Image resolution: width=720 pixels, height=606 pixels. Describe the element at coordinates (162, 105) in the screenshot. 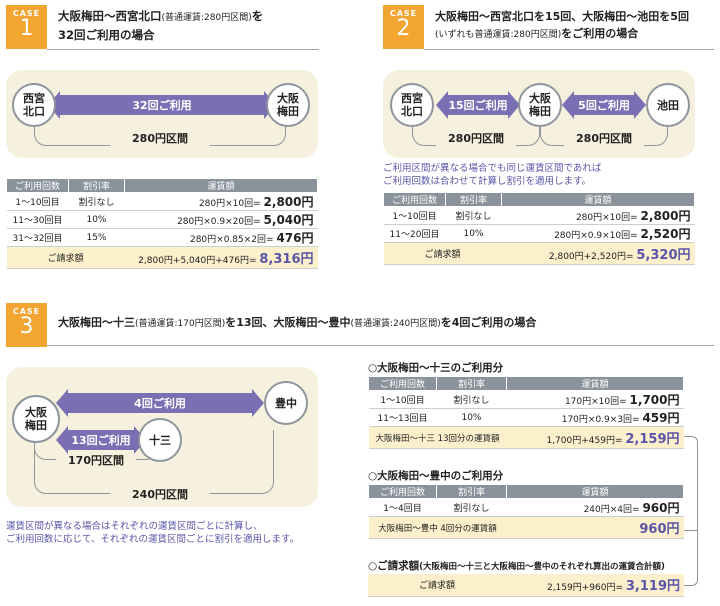

I see `usage-arrow: 32回ご利用` at that location.